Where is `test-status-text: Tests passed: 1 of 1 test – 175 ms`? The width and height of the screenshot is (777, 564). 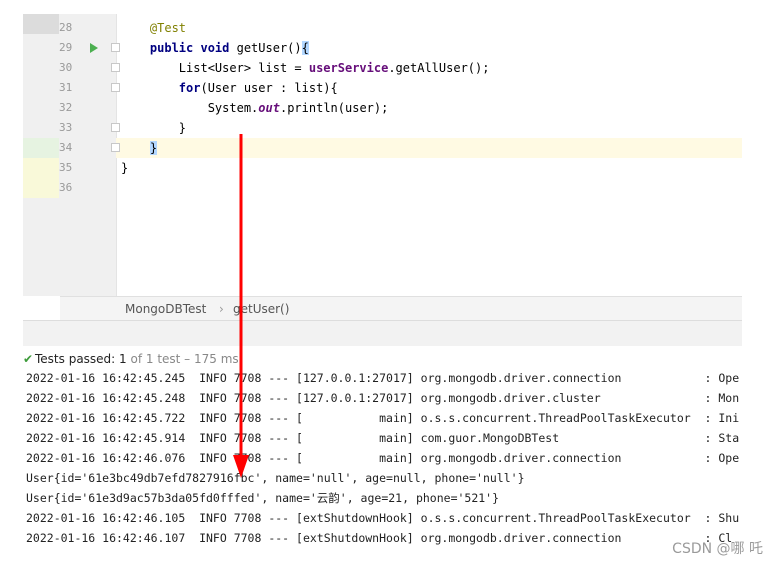
test-status-text: Tests passed: 1 of 1 test – 175 ms is located at coordinates (137, 359).